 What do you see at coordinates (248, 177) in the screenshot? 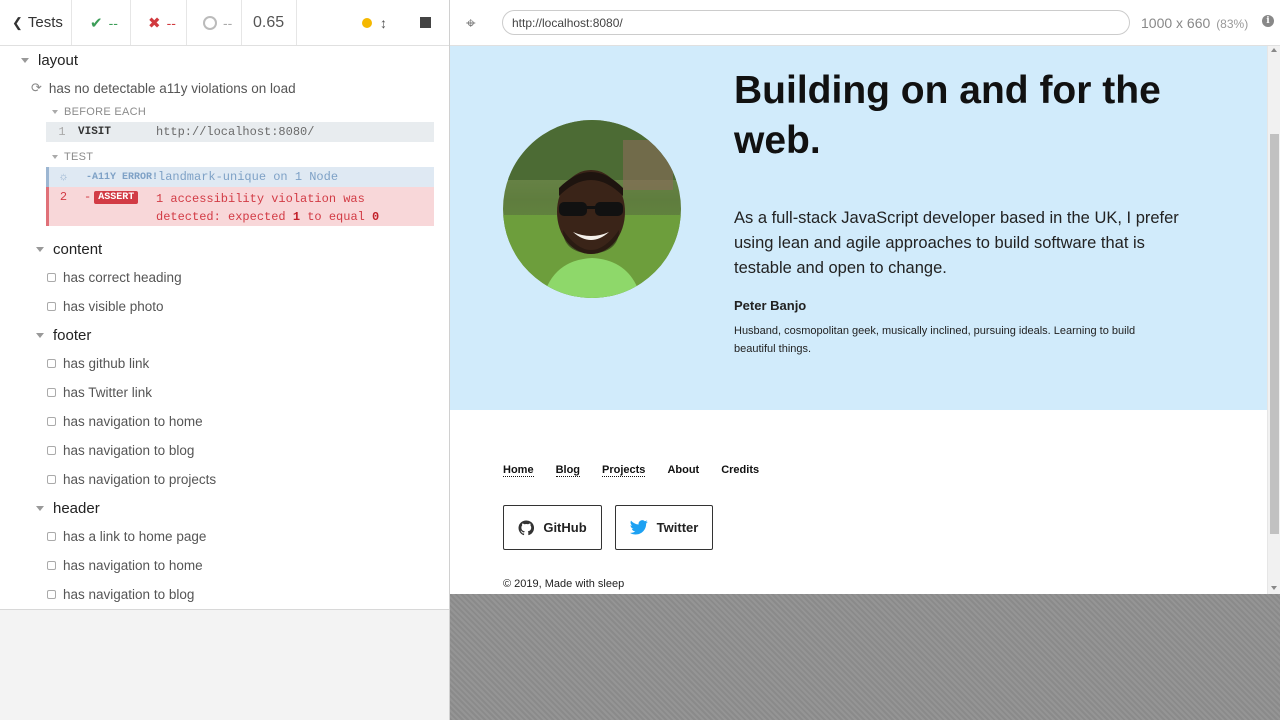
I see `command-message: landmark-unique on 1 Node` at bounding box center [248, 177].